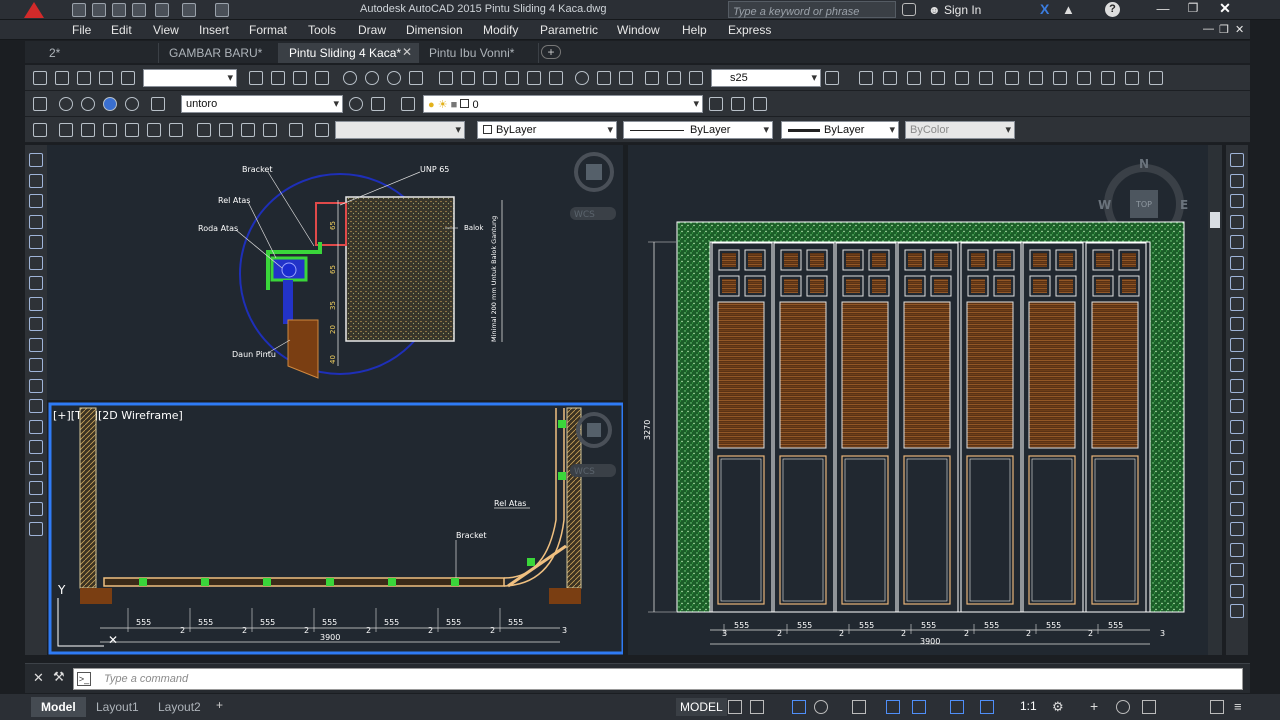  Describe the element at coordinates (356, 104) in the screenshot. I see `gear-icon` at that location.